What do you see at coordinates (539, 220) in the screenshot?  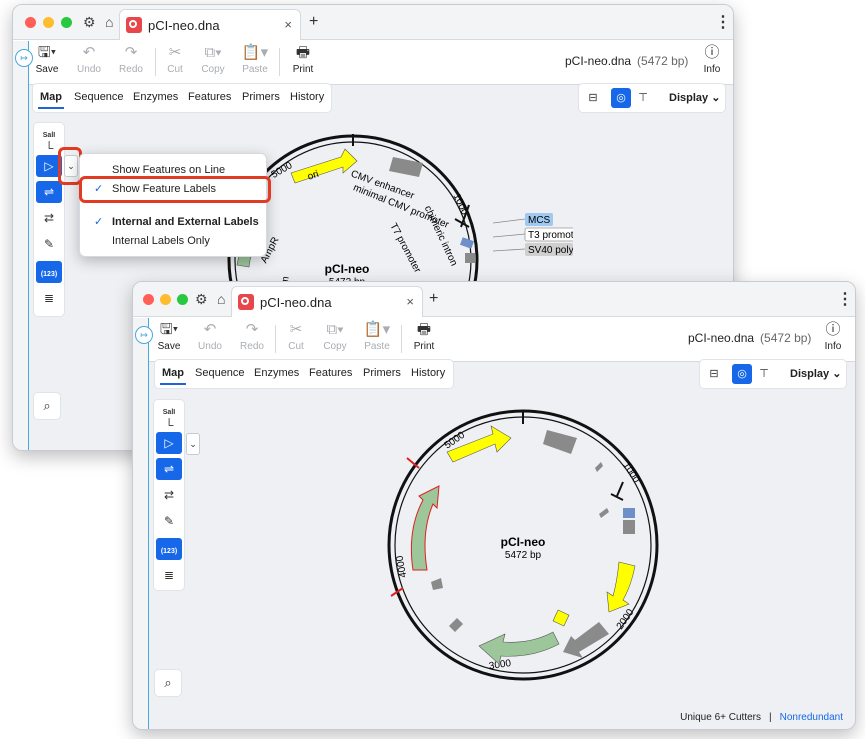 I see `feature-label-mcs: MCS` at bounding box center [539, 220].